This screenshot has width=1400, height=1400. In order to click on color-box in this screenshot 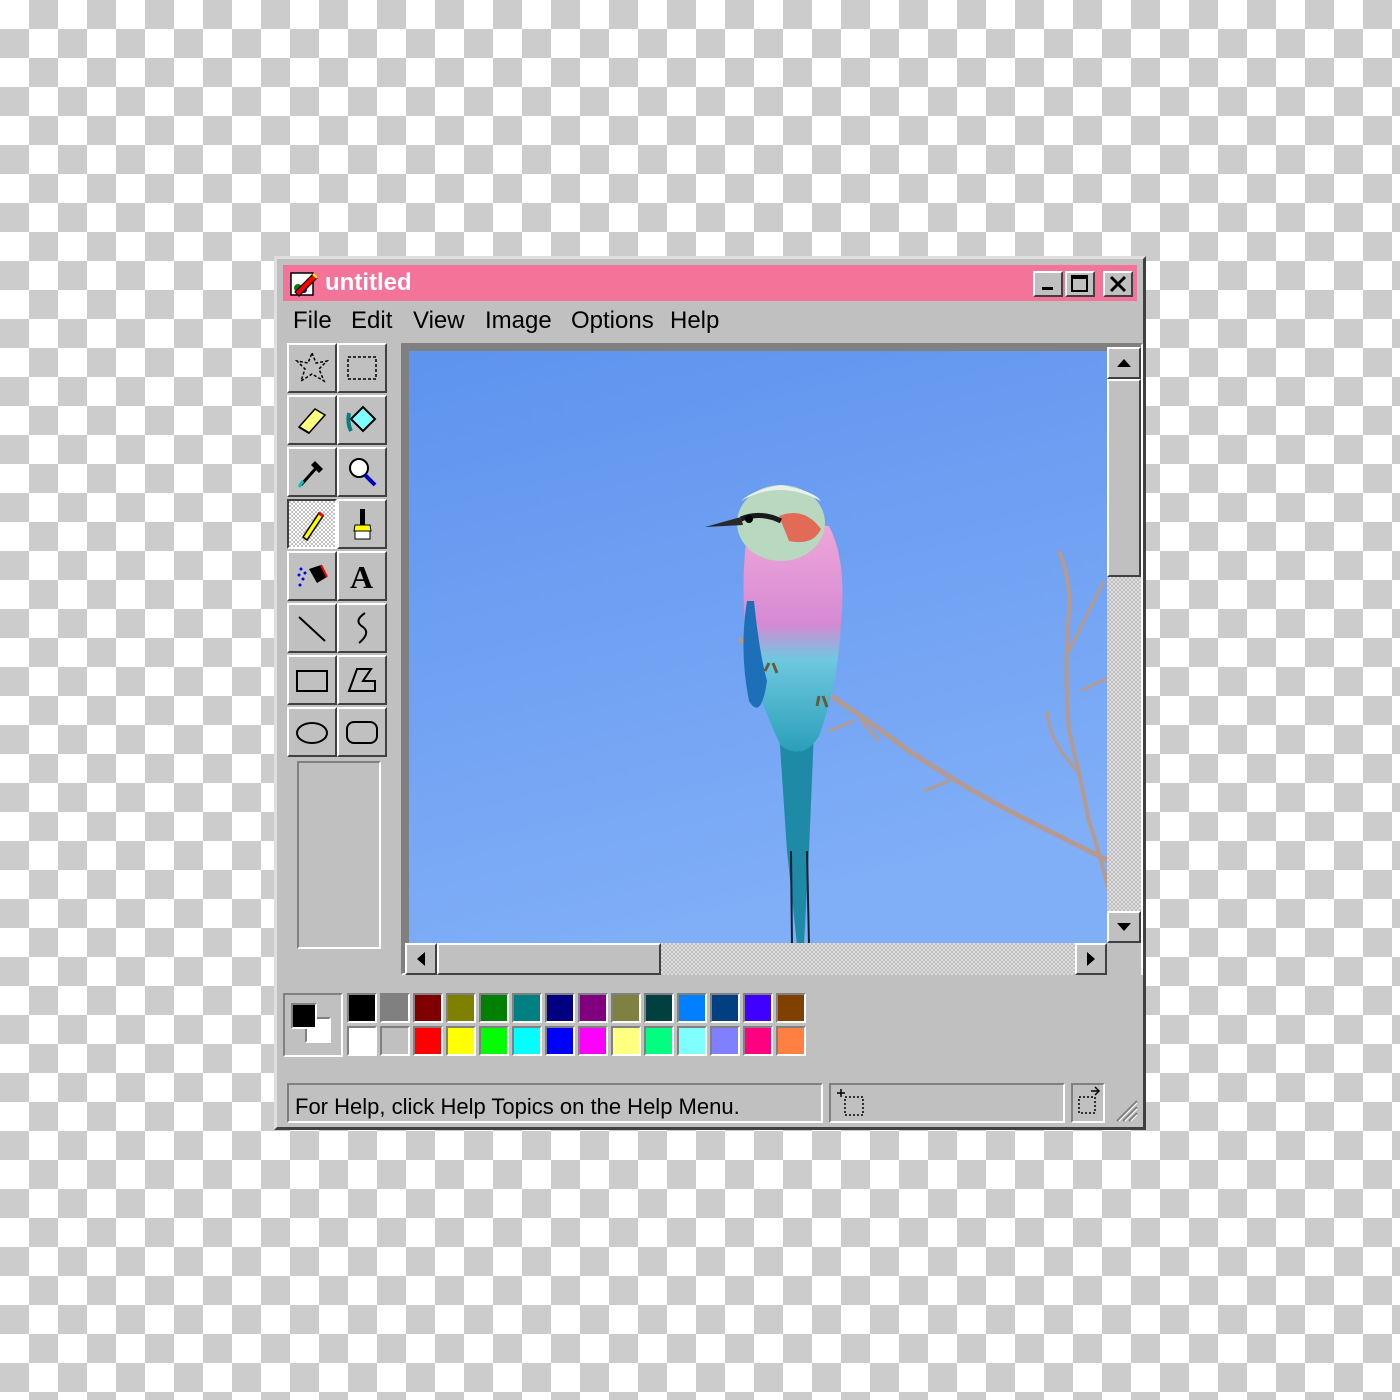, I will do `click(710, 1027)`.